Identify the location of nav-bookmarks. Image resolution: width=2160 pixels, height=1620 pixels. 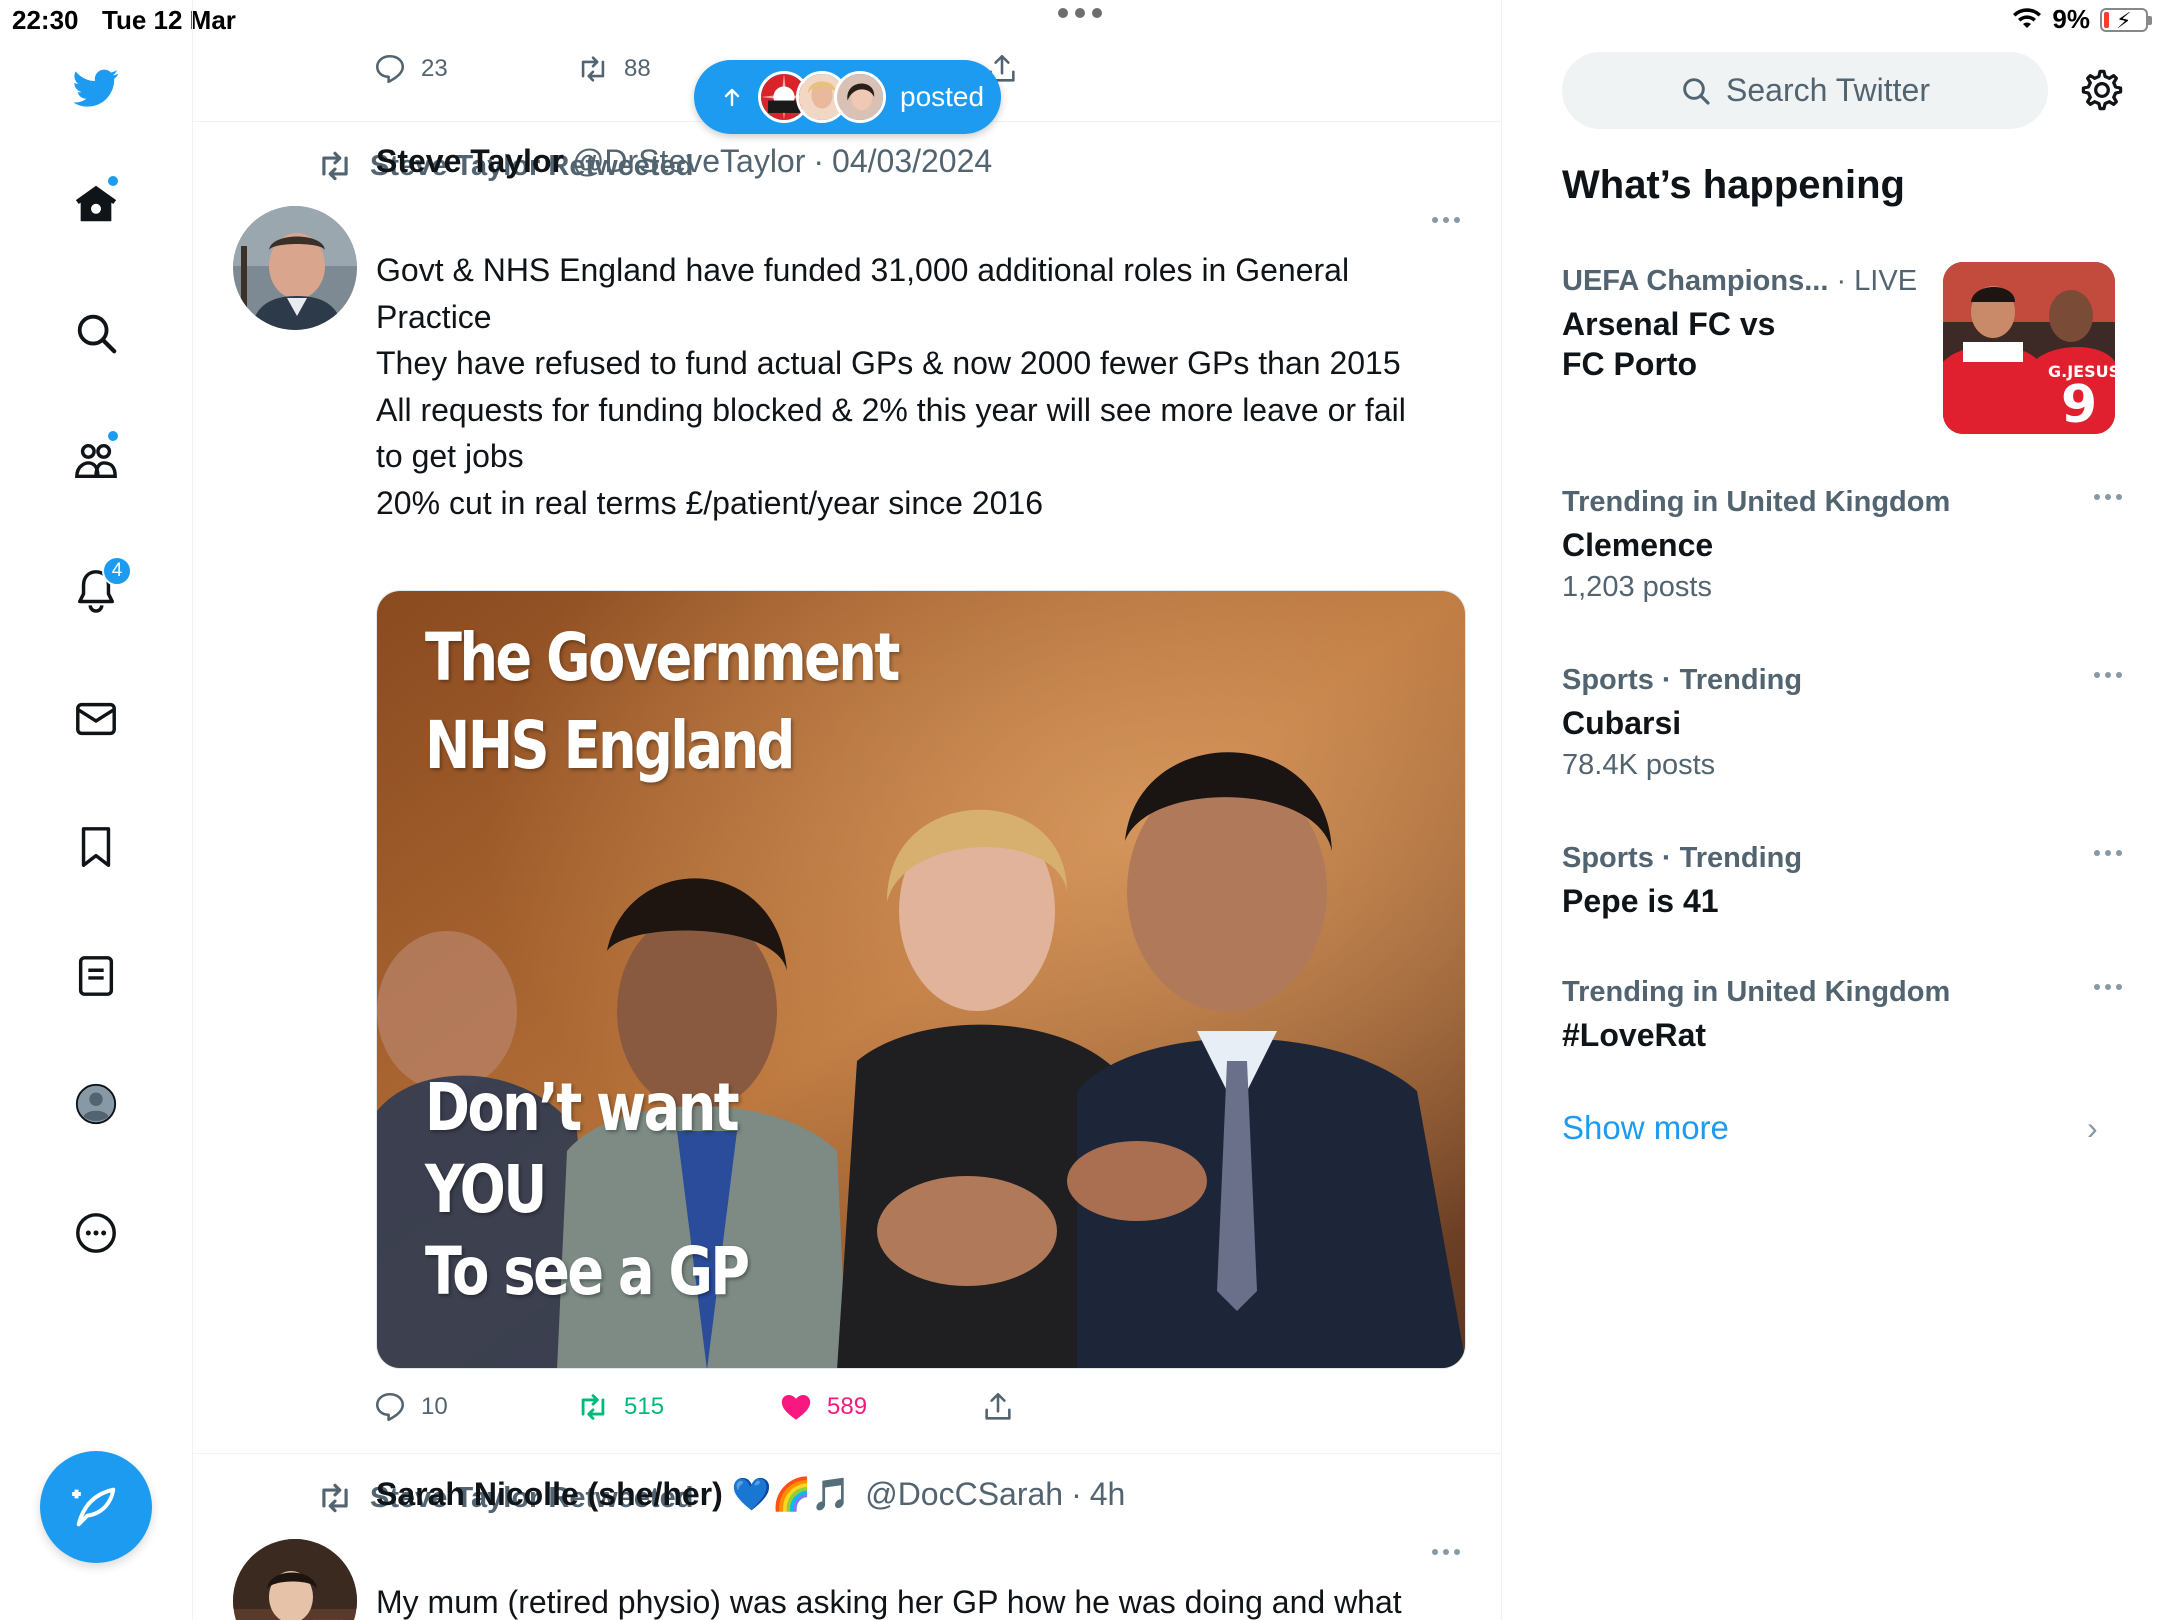
(96, 847).